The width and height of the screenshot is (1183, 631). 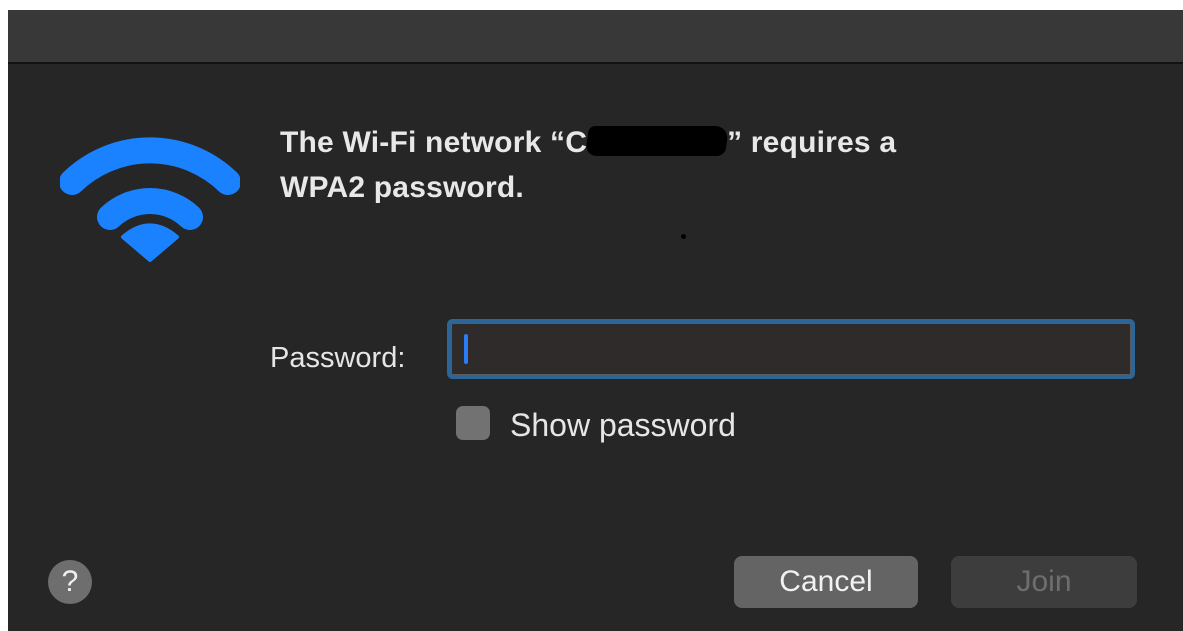 What do you see at coordinates (657, 141) in the screenshot?
I see `redacted-network-name` at bounding box center [657, 141].